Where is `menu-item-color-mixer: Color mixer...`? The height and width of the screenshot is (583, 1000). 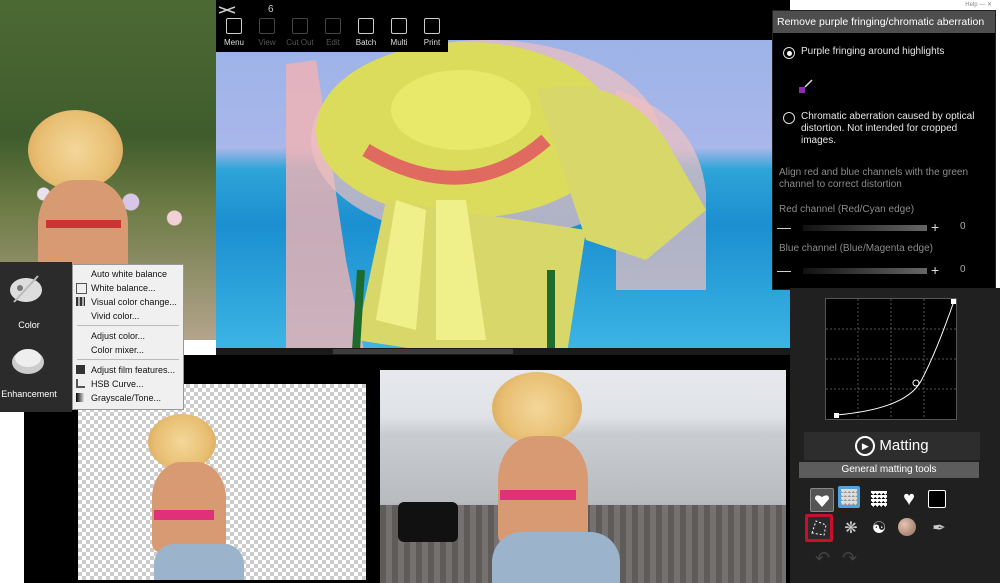 menu-item-color-mixer: Color mixer... is located at coordinates (117, 350).